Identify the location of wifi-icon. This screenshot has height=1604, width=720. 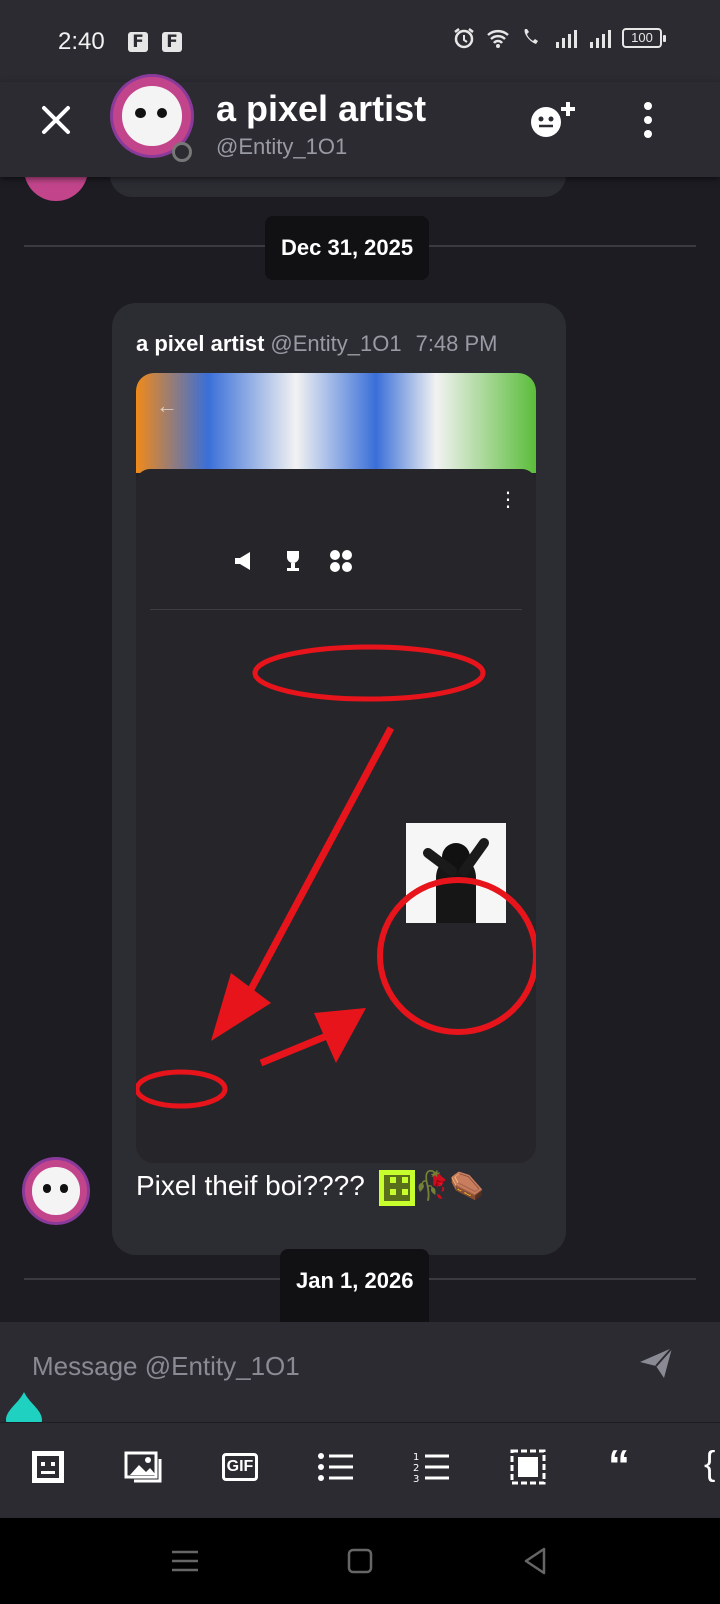
(498, 39).